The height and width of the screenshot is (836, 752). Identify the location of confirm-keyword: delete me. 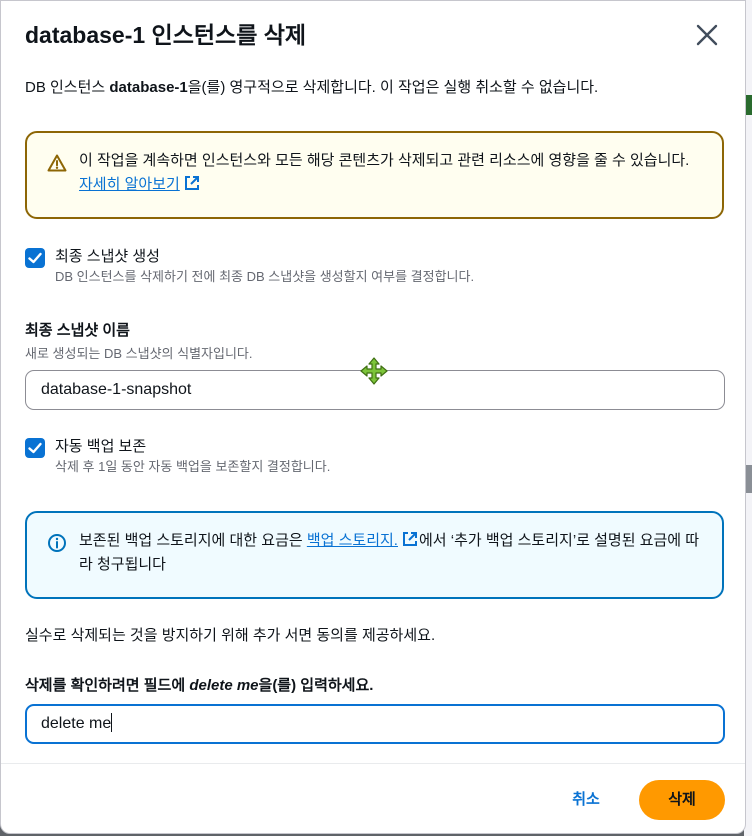
(224, 685).